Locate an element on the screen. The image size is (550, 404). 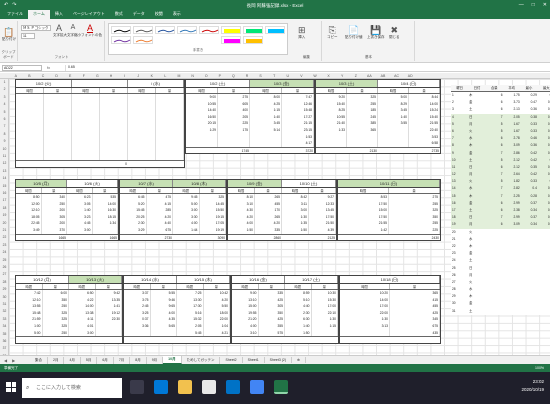
column-header: AD is located at coordinates (410, 76).